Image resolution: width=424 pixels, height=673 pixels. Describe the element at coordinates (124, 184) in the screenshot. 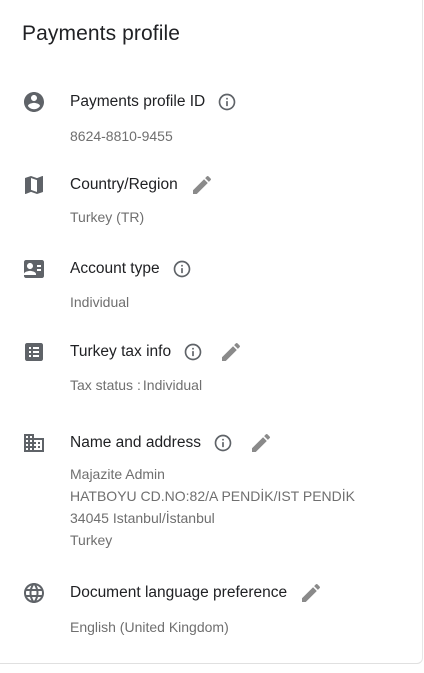

I see `country-label: Country/Region` at that location.